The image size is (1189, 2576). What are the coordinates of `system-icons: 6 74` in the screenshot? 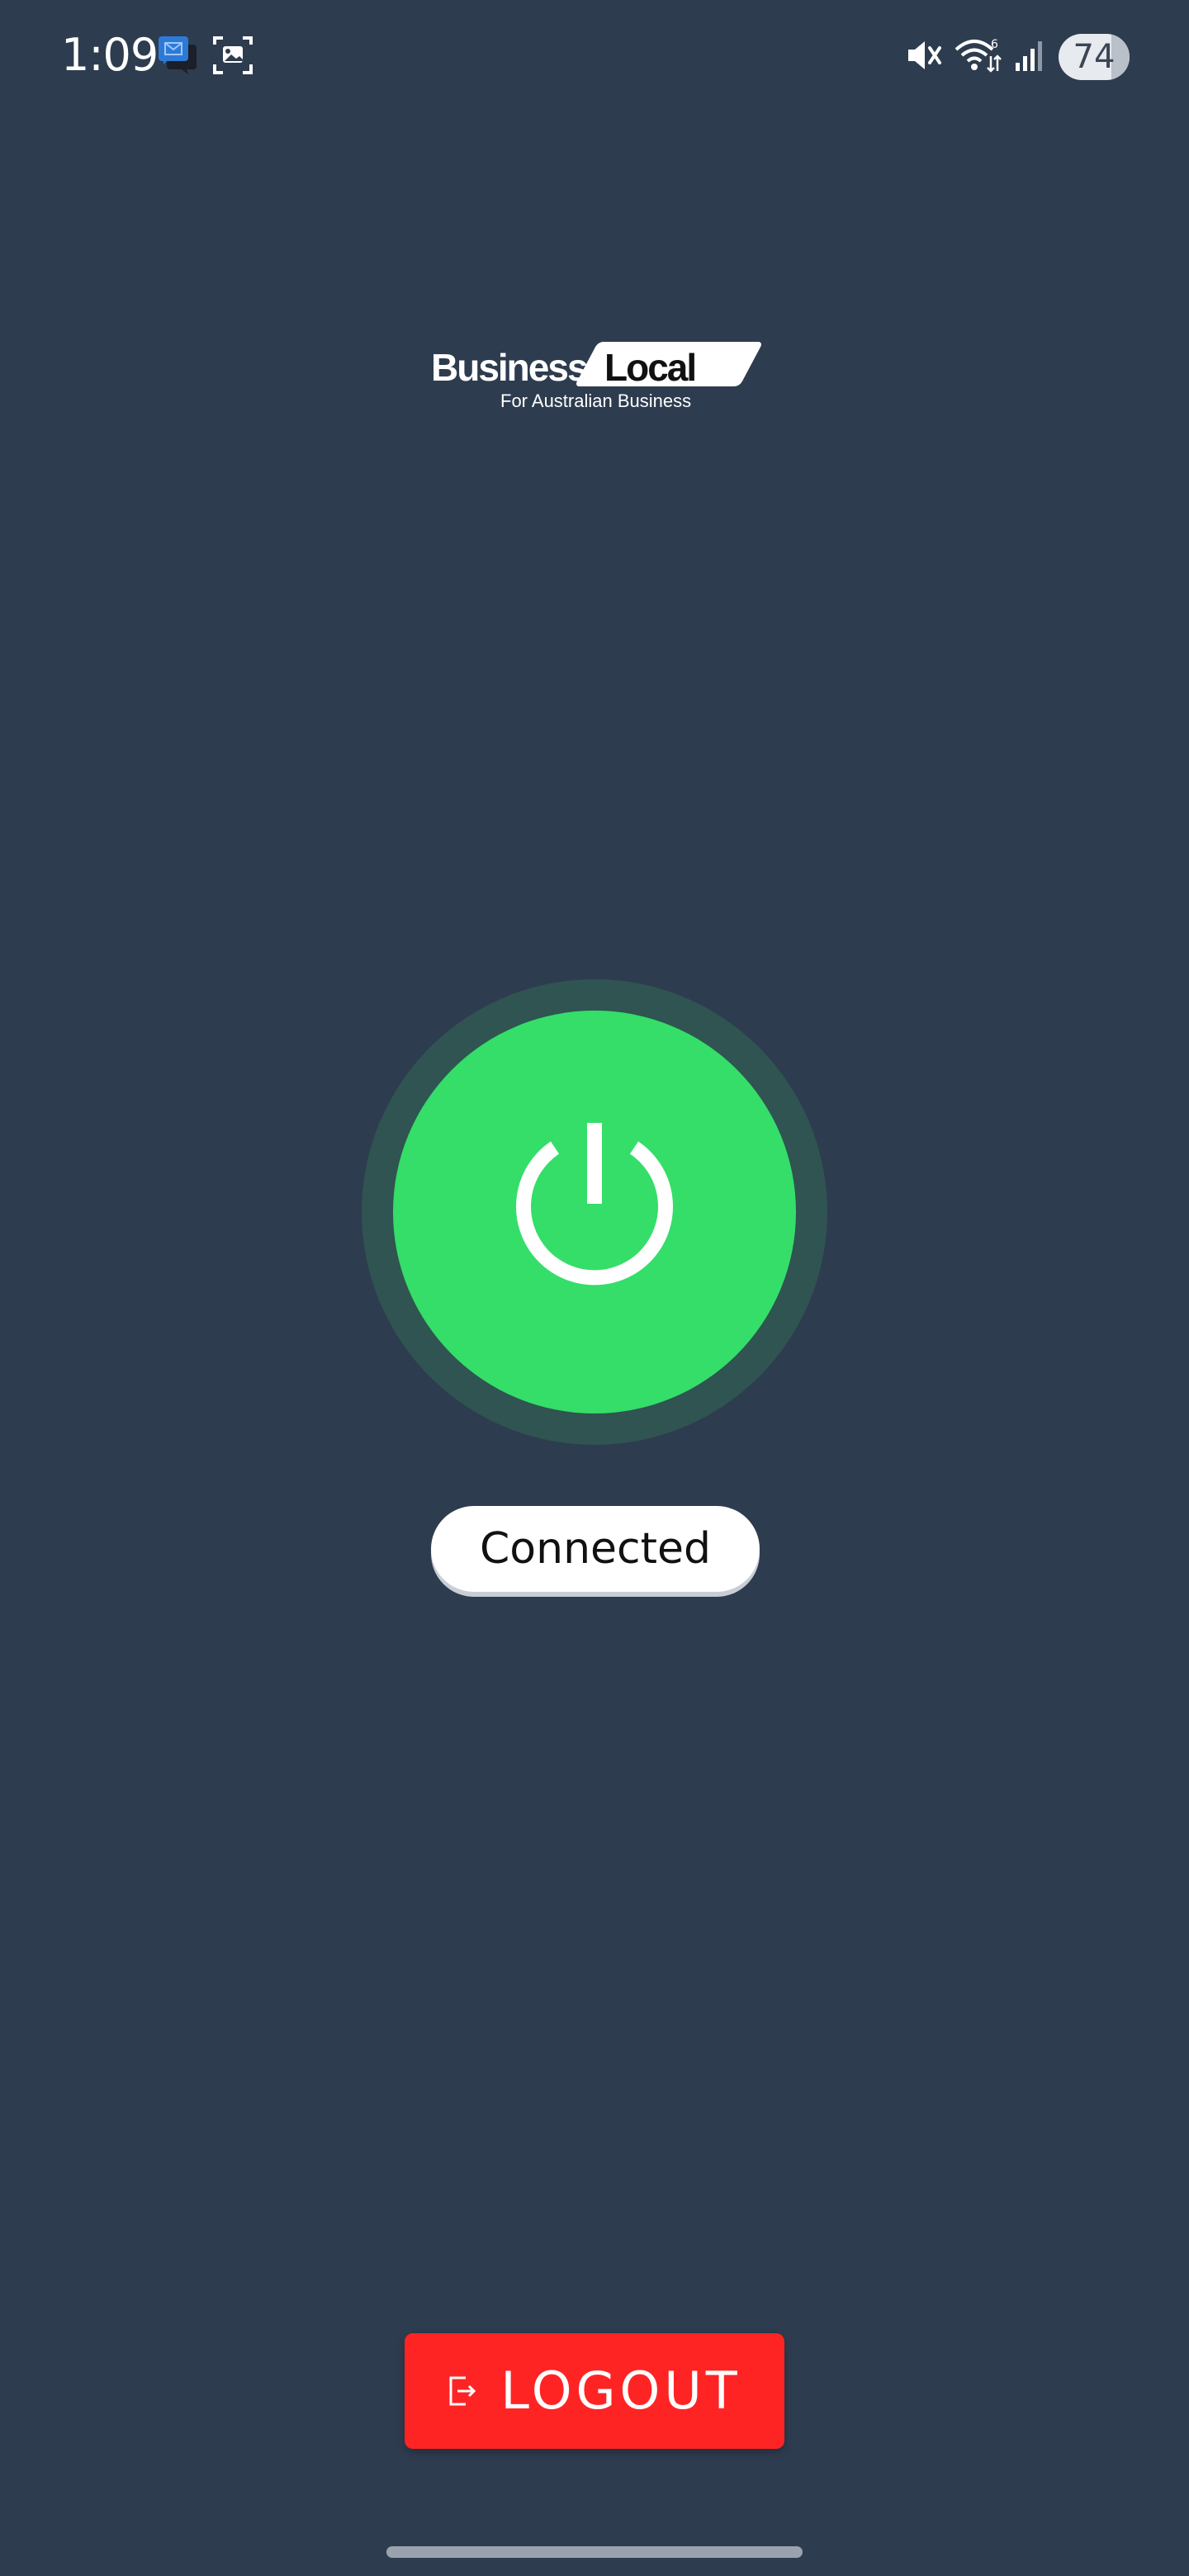 It's located at (1017, 57).